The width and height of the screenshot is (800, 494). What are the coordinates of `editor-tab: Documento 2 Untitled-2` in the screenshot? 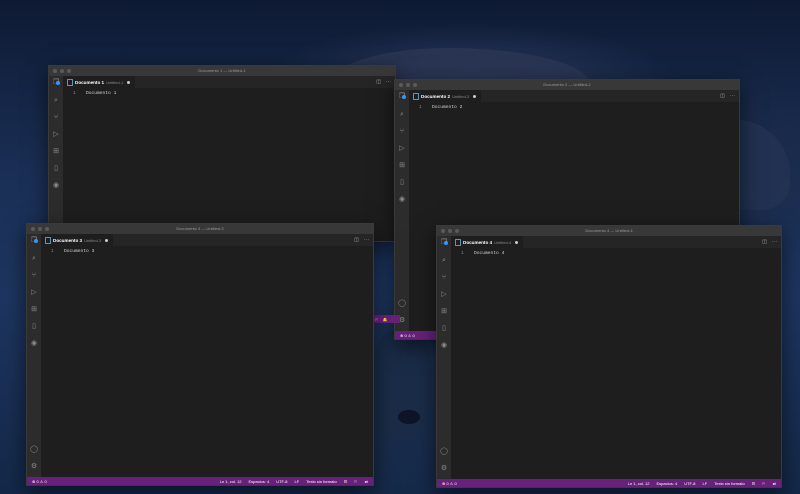 It's located at (446, 96).